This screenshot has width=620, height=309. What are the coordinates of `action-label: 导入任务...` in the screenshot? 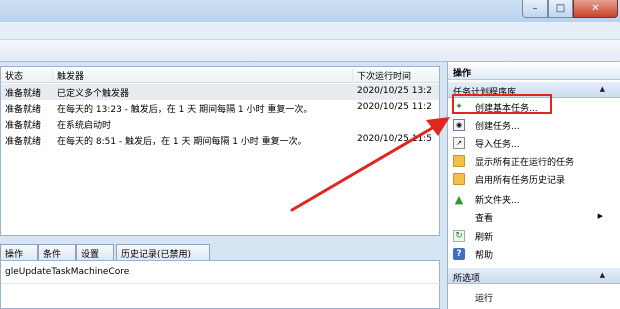 It's located at (497, 145).